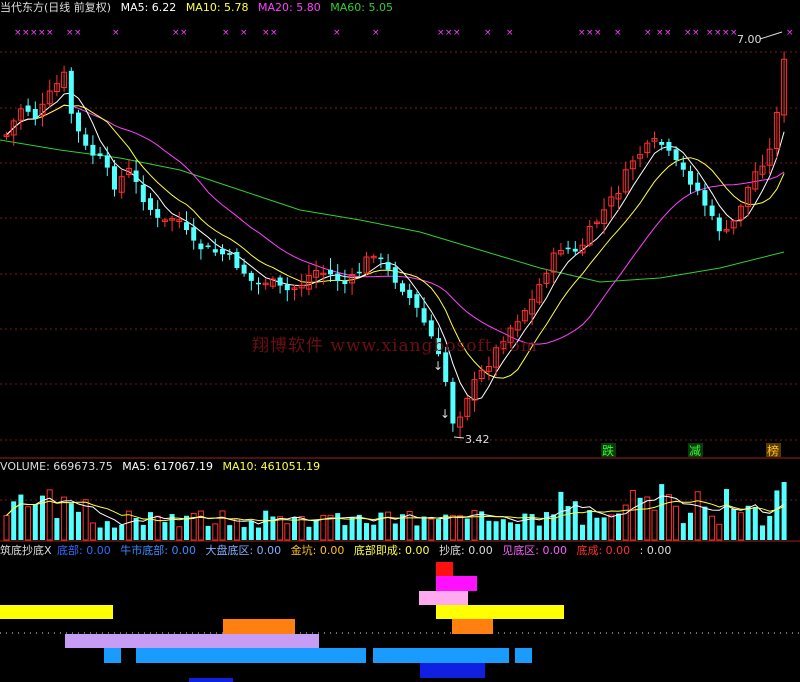  I want to click on block-pink, so click(443, 598).